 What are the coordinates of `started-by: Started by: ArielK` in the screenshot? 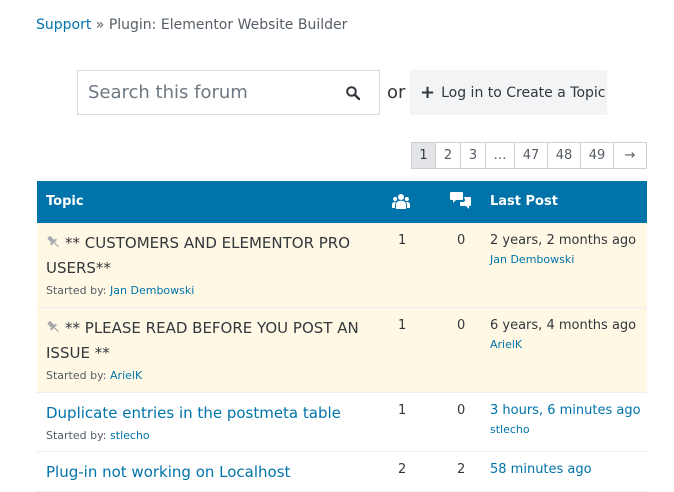 It's located at (94, 375).